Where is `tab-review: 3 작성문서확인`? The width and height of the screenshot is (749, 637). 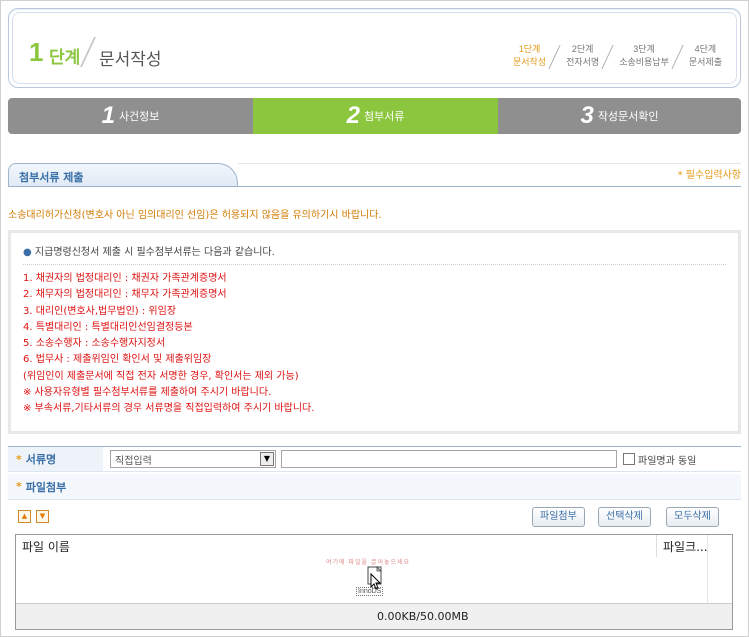
tab-review: 3 작성문서확인 is located at coordinates (619, 116).